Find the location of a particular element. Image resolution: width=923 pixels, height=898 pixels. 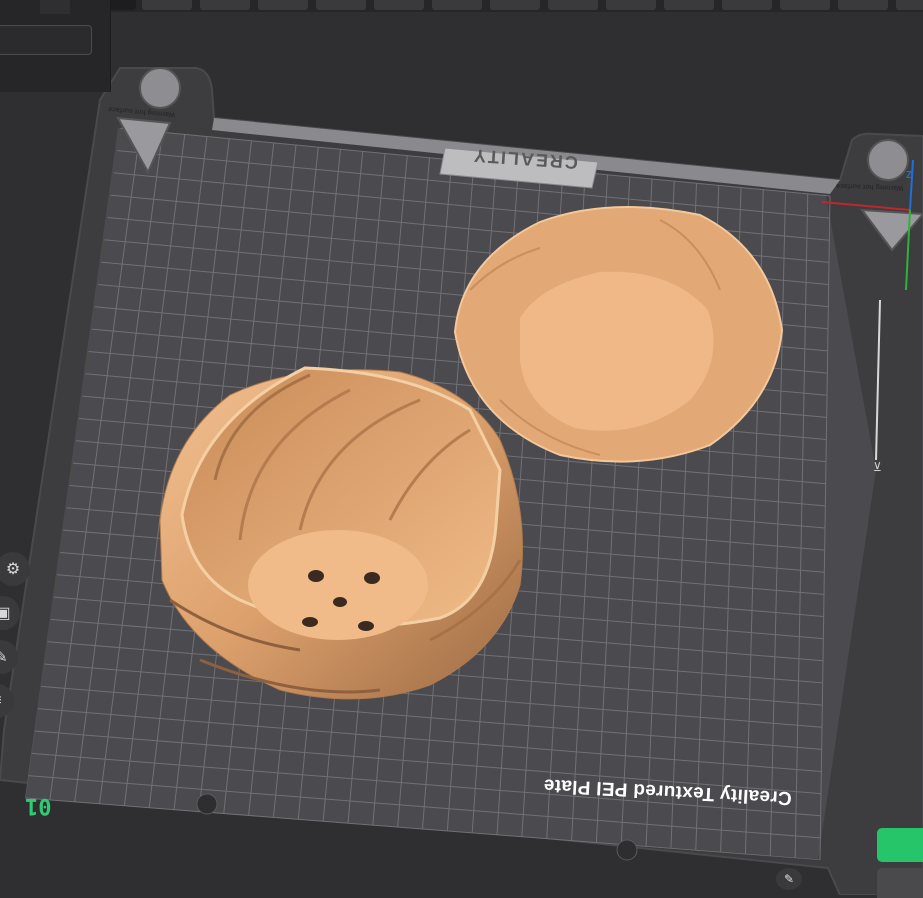

export-button is located at coordinates (900, 883).